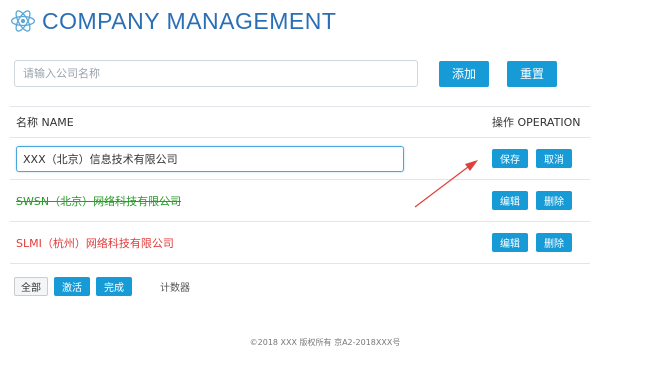  I want to click on name-cell, so click(251, 158).